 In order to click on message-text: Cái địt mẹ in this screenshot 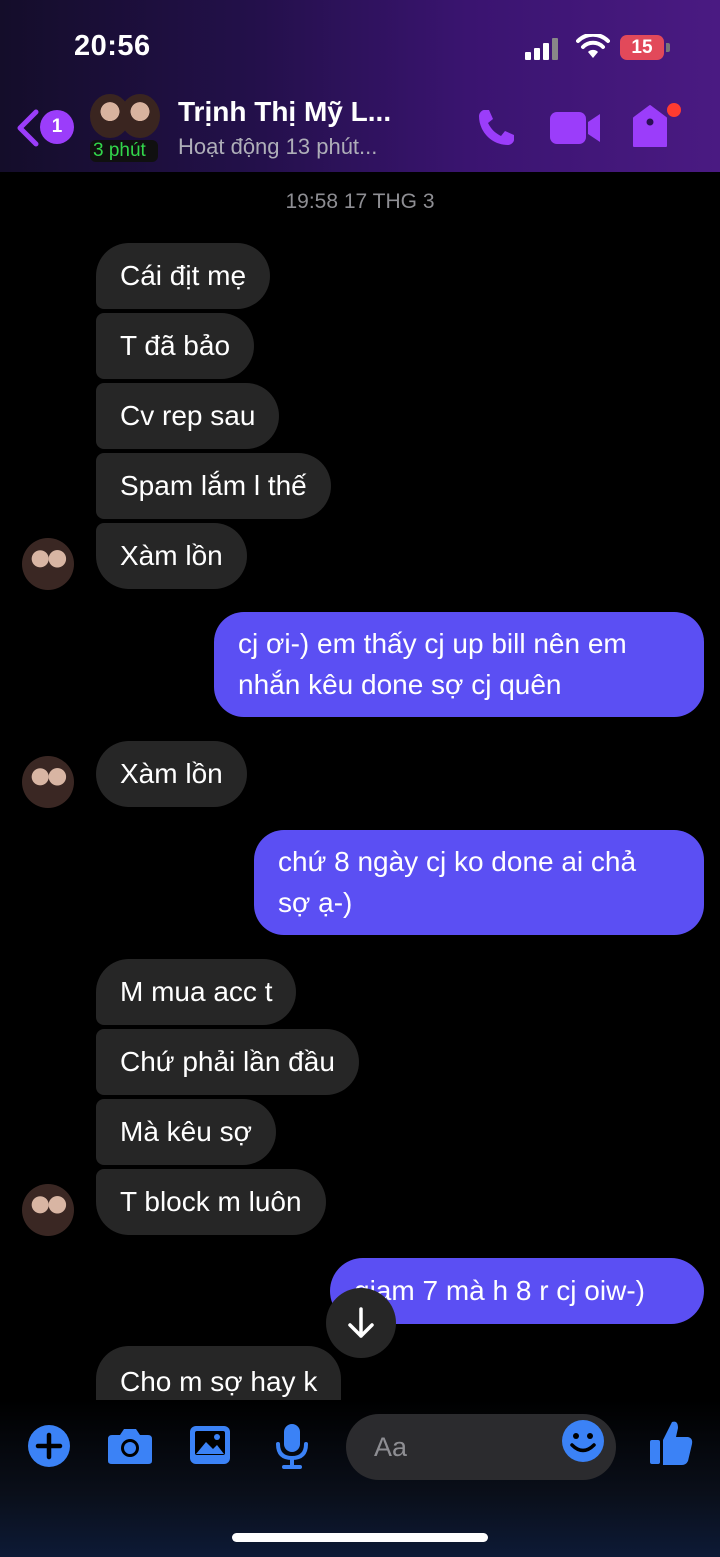, I will do `click(183, 275)`.